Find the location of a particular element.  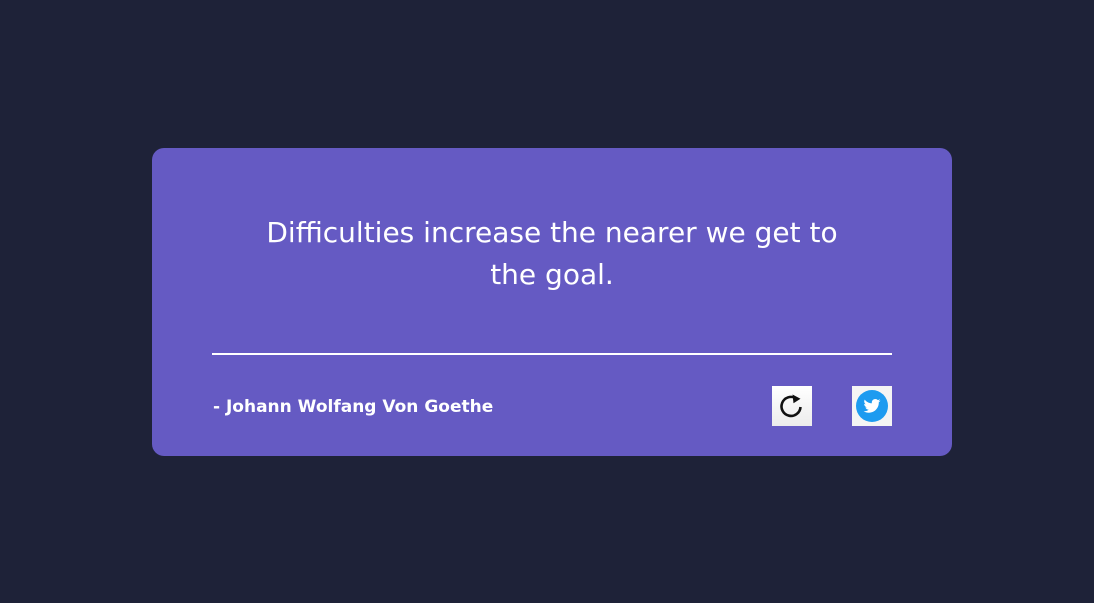

new-quote-button is located at coordinates (792, 406).